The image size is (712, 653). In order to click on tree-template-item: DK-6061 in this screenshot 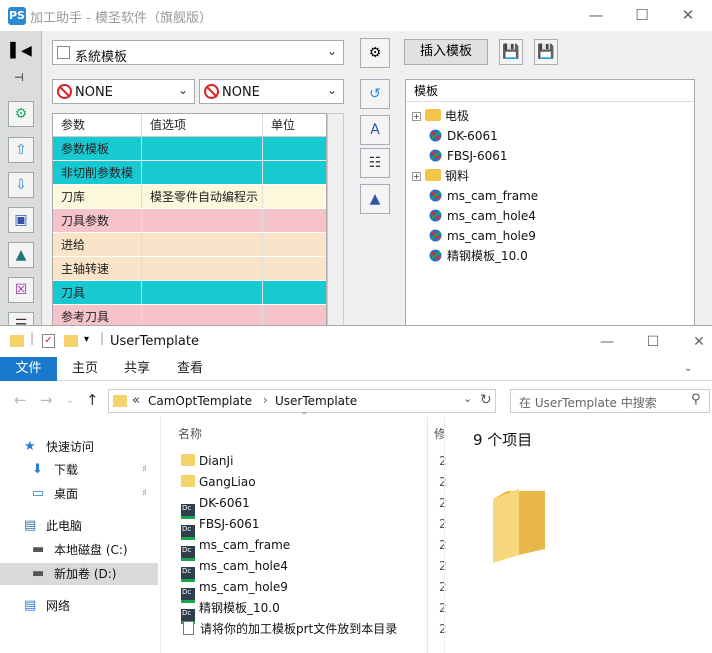, I will do `click(463, 136)`.